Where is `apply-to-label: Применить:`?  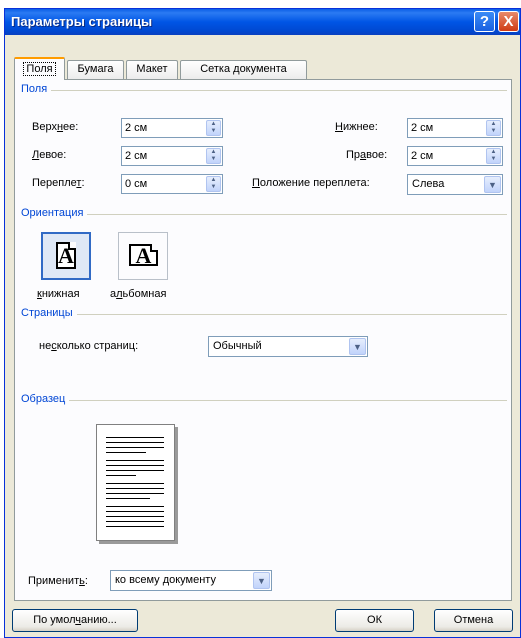
apply-to-label: Применить: is located at coordinates (58, 581).